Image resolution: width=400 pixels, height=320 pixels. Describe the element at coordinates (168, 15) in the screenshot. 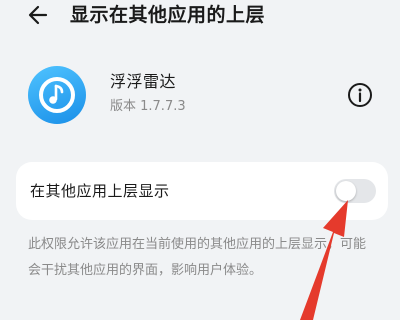

I see `page-title: 显示在其他应用的上层` at that location.